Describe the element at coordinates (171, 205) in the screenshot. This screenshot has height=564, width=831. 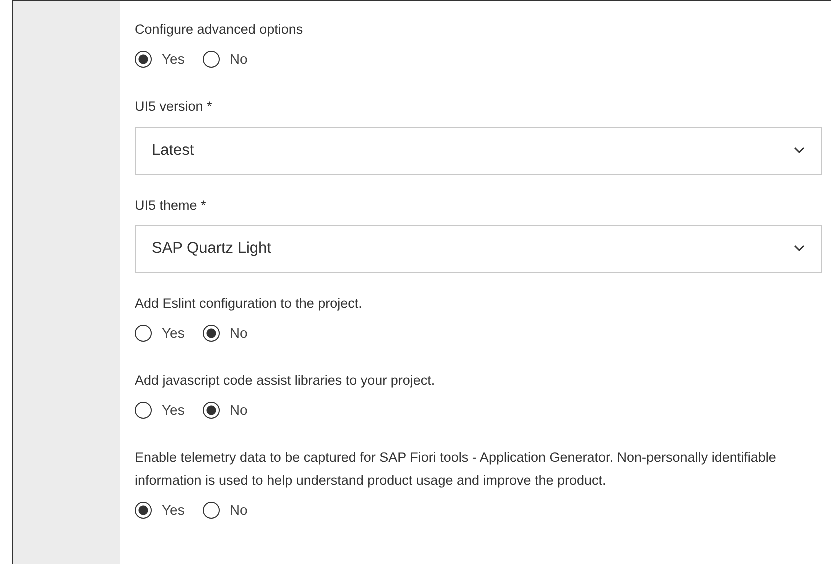
I see `field-label: UI5 theme *` at that location.